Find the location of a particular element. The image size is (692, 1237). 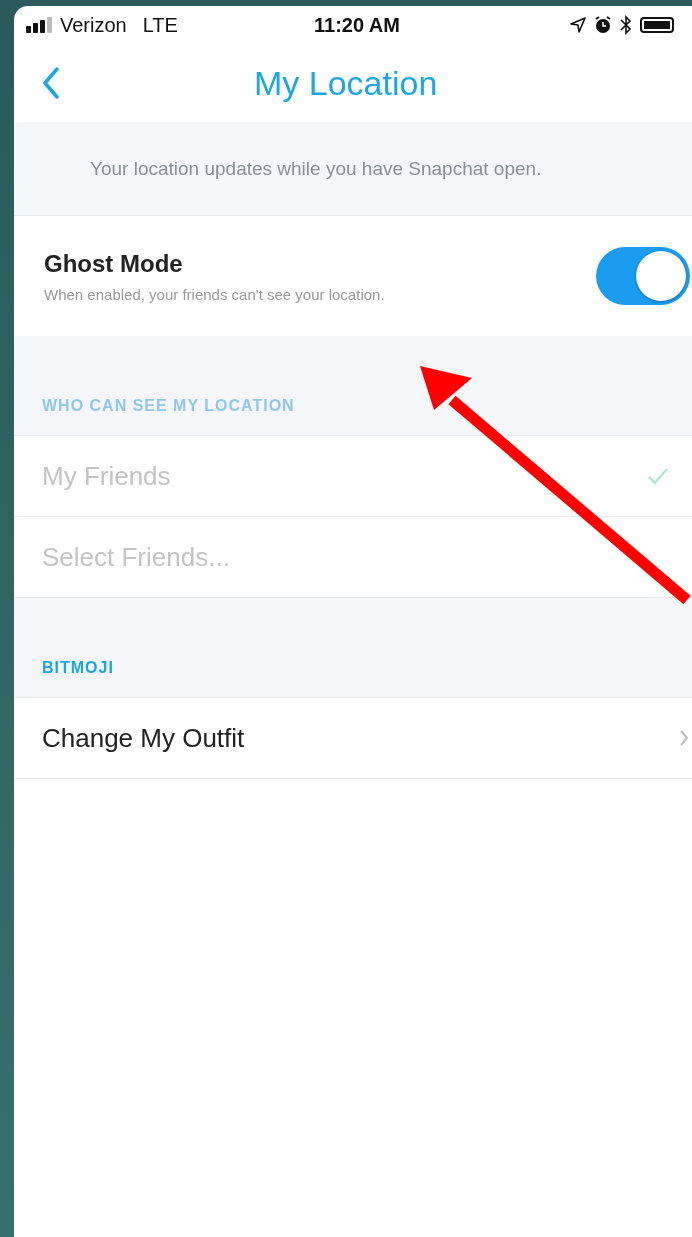

ghost-mode-toggle is located at coordinates (643, 276).